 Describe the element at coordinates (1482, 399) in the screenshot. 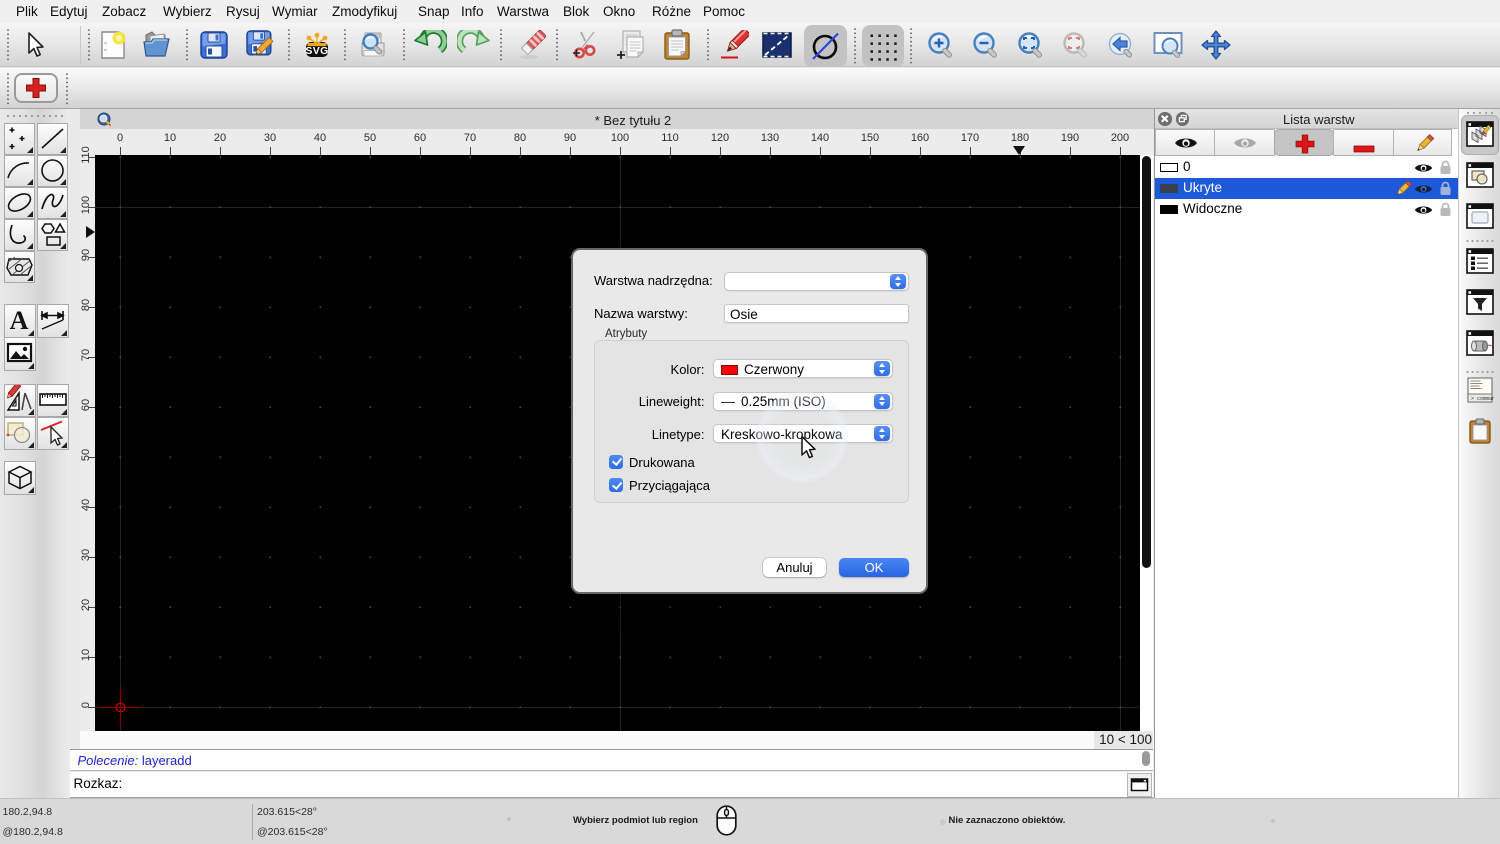

I see `svg-text: > command` at that location.